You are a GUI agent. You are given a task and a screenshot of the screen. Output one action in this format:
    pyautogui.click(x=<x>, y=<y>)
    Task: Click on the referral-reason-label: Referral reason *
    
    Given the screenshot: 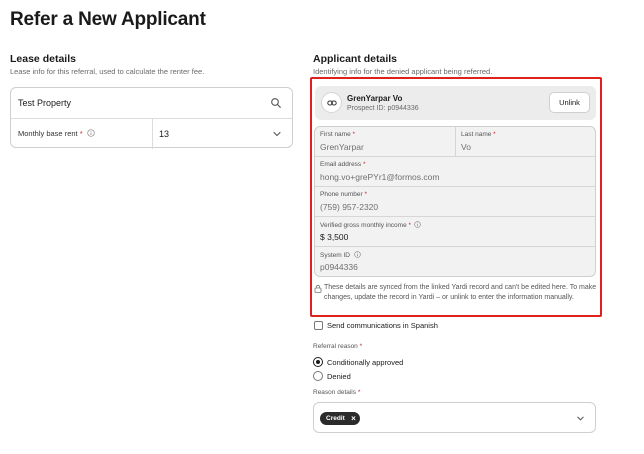 What is the action you would take?
    pyautogui.click(x=338, y=346)
    